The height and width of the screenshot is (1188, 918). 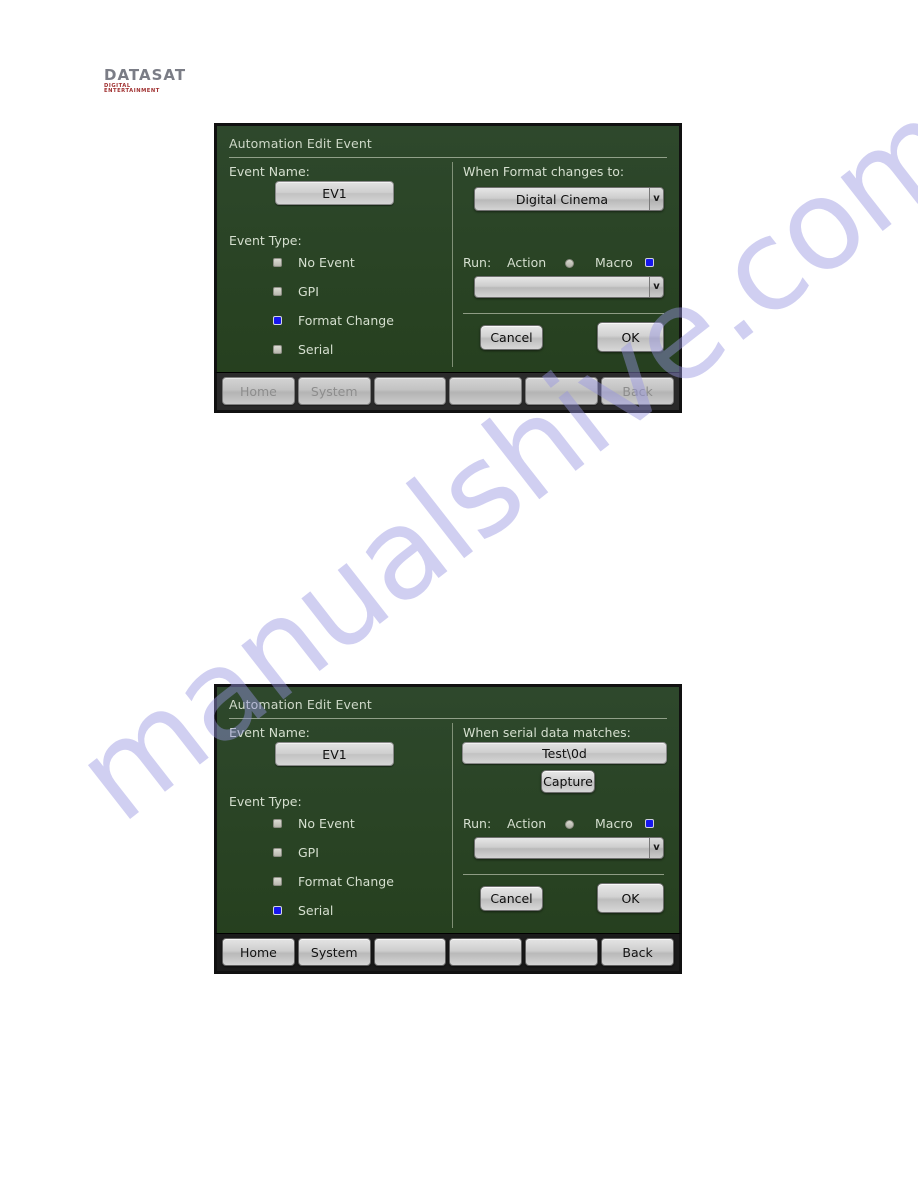 I want to click on format-select: Digital Cinema v, so click(x=569, y=199).